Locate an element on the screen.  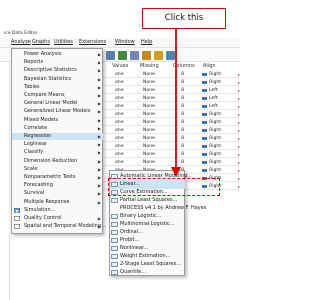
analyze-menu-item: Mixed Models ▶ is located at coordinates (57, 120).